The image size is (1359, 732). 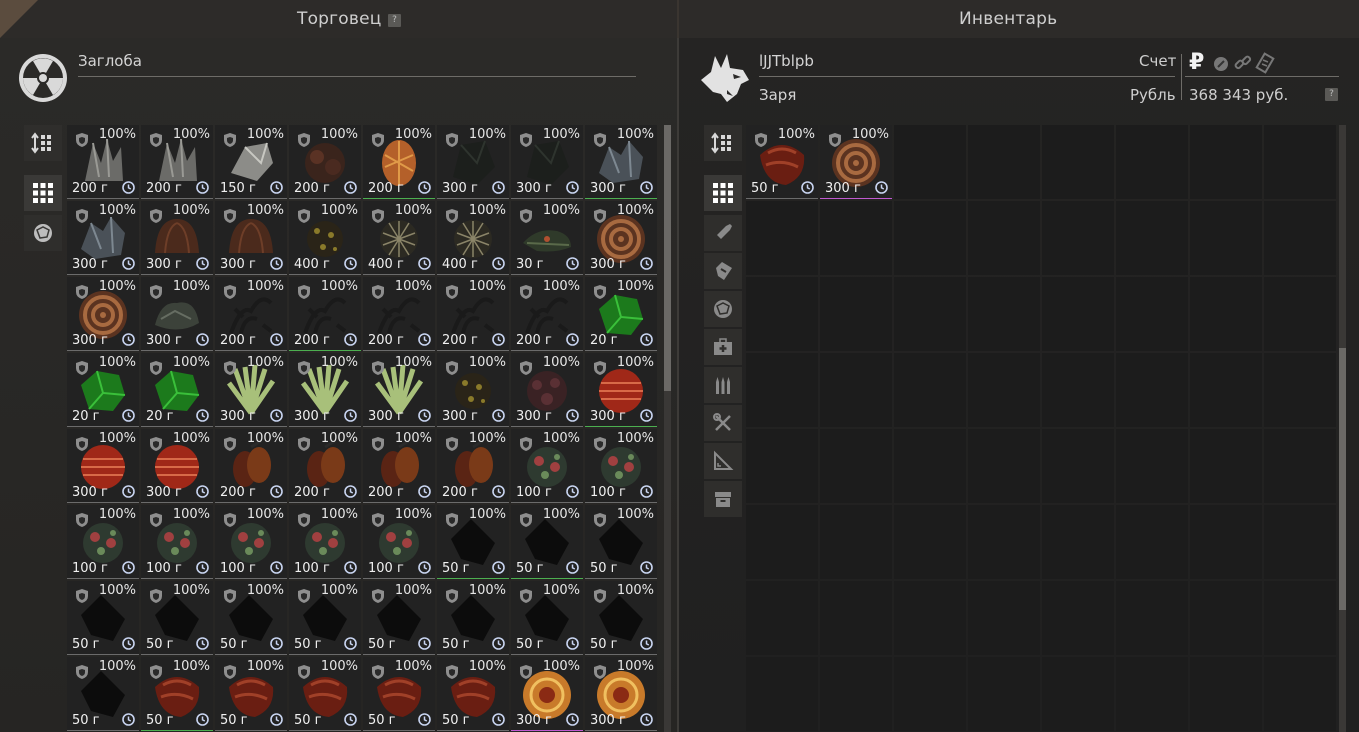 I want to click on inv-filter-all-button, so click(x=723, y=193).